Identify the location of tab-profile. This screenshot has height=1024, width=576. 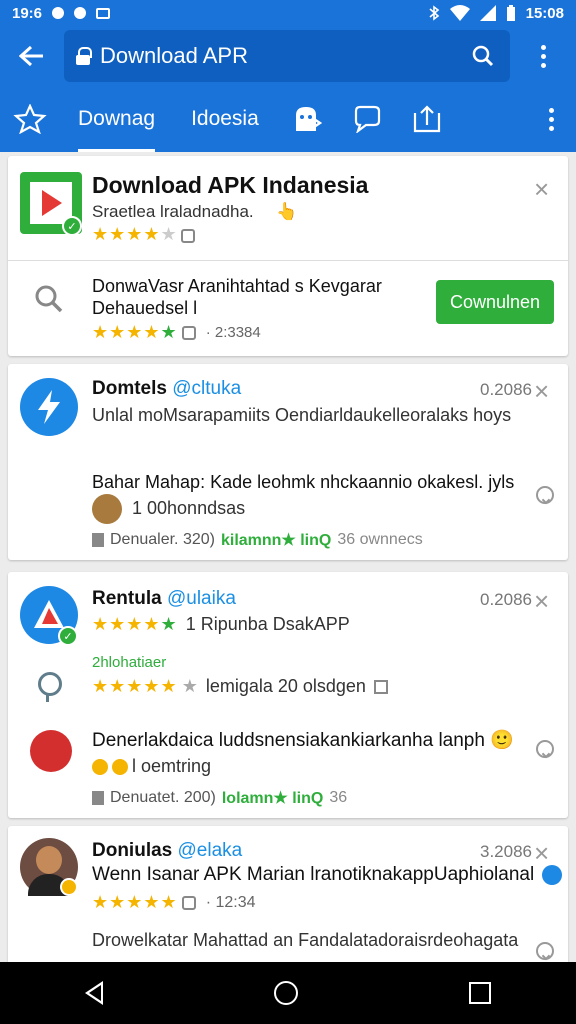
(307, 119).